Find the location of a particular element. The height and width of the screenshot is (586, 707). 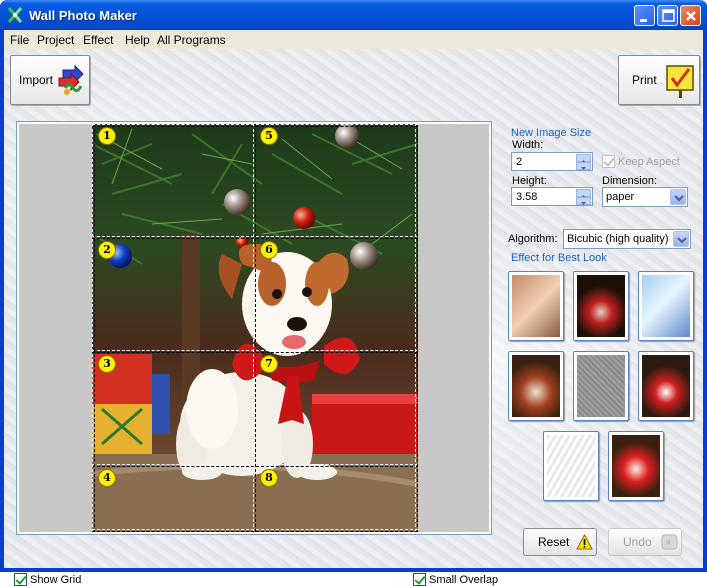

effect-thumb-emboss is located at coordinates (601, 386).